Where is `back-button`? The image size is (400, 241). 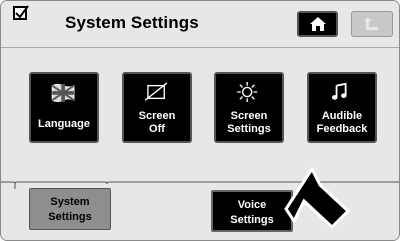 back-button is located at coordinates (372, 24).